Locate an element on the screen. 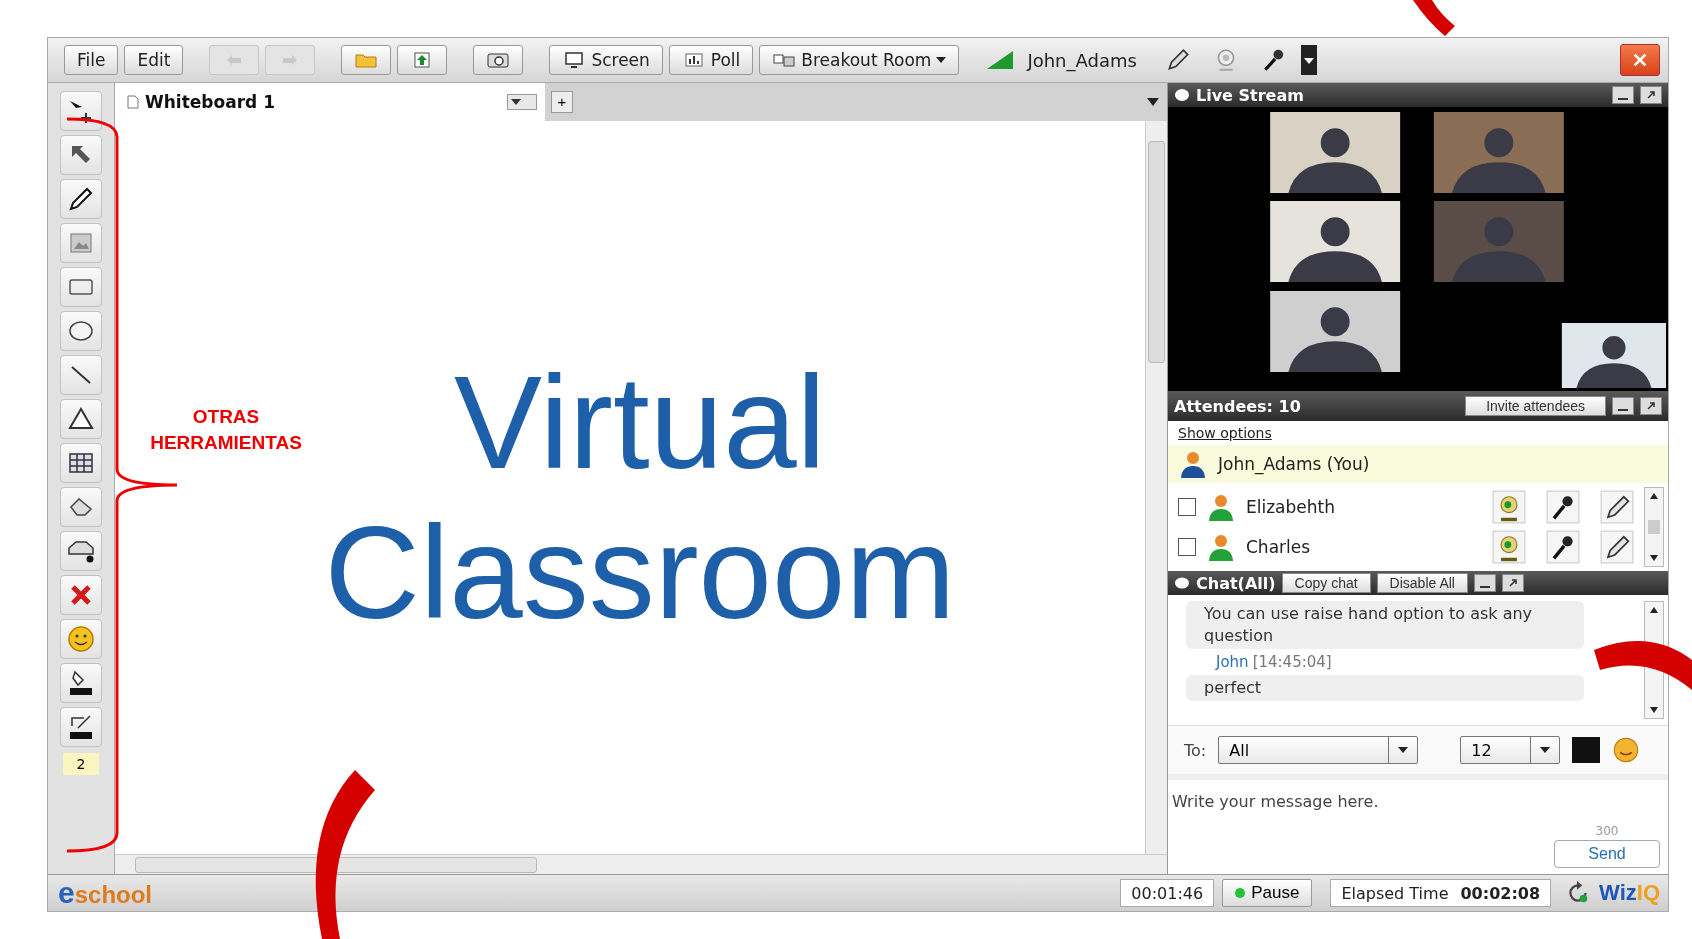  font-color-swatch is located at coordinates (1586, 750).